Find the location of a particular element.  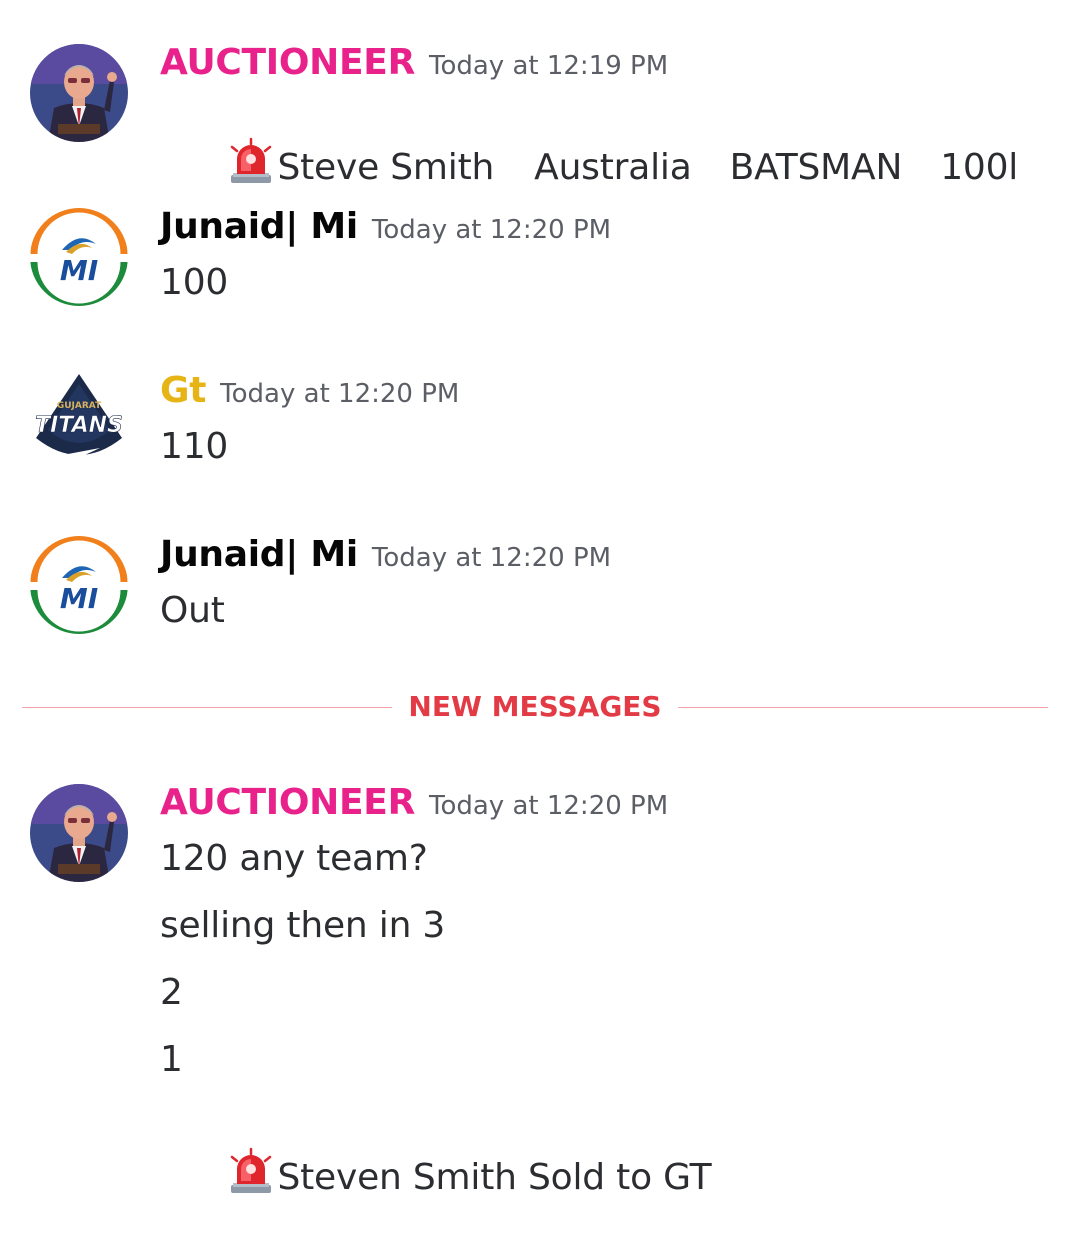

player-role: BATSMAN is located at coordinates (816, 167).